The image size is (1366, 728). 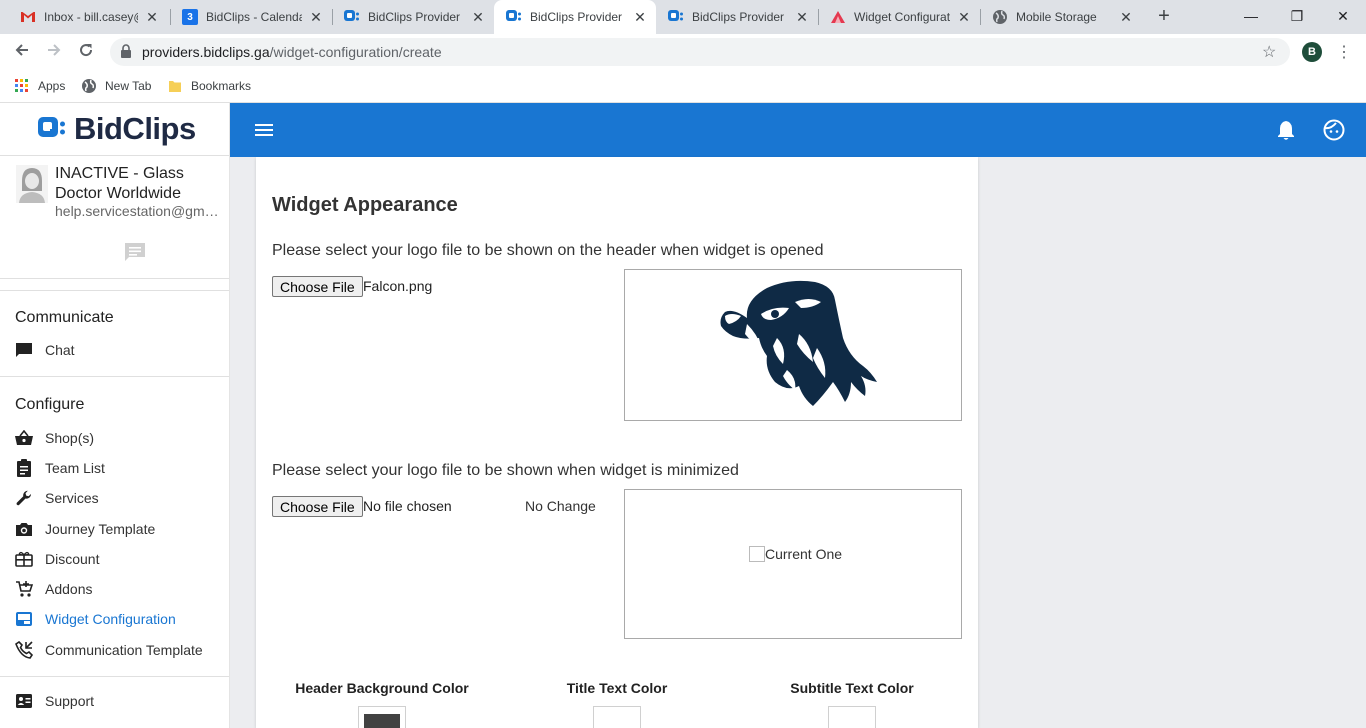 I want to click on apps-grid-icon, so click(x=22, y=86).